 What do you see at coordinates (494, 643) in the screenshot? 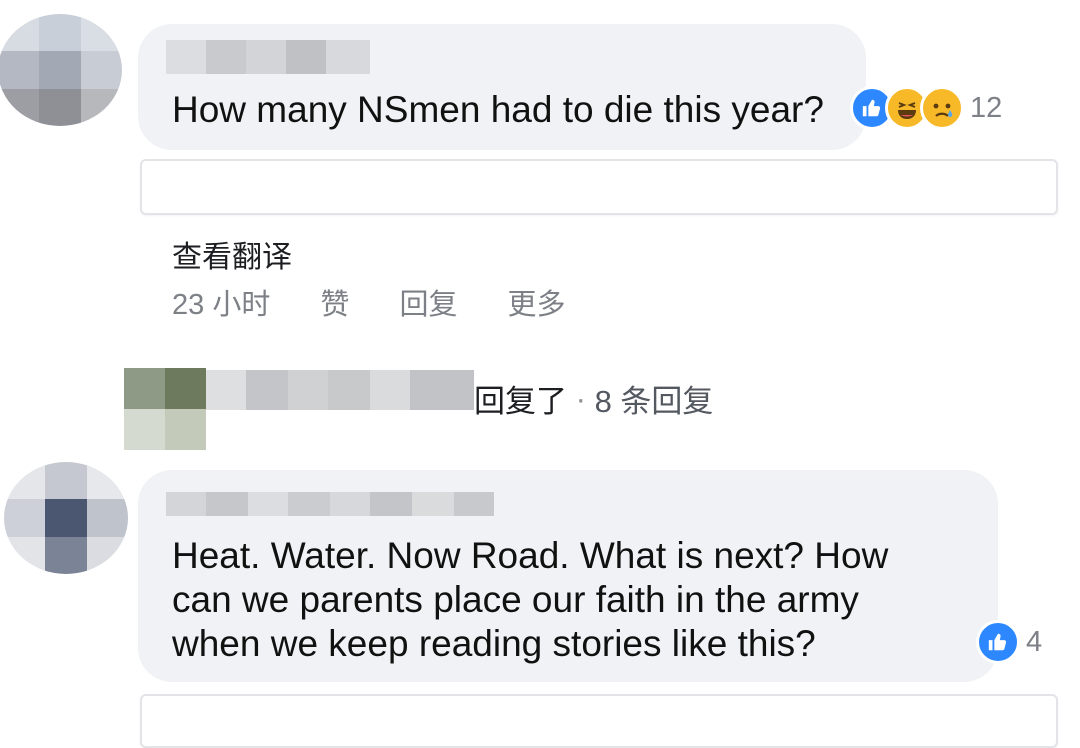
I see `comment-line: when we keep reading stories like this?` at bounding box center [494, 643].